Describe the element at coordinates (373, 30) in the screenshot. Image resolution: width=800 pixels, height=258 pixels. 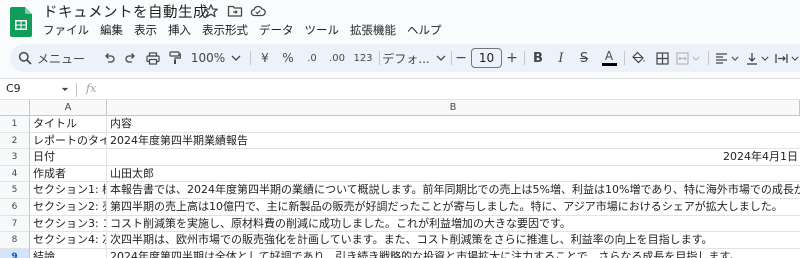
I see `menu-extensions: 拡張機能` at that location.